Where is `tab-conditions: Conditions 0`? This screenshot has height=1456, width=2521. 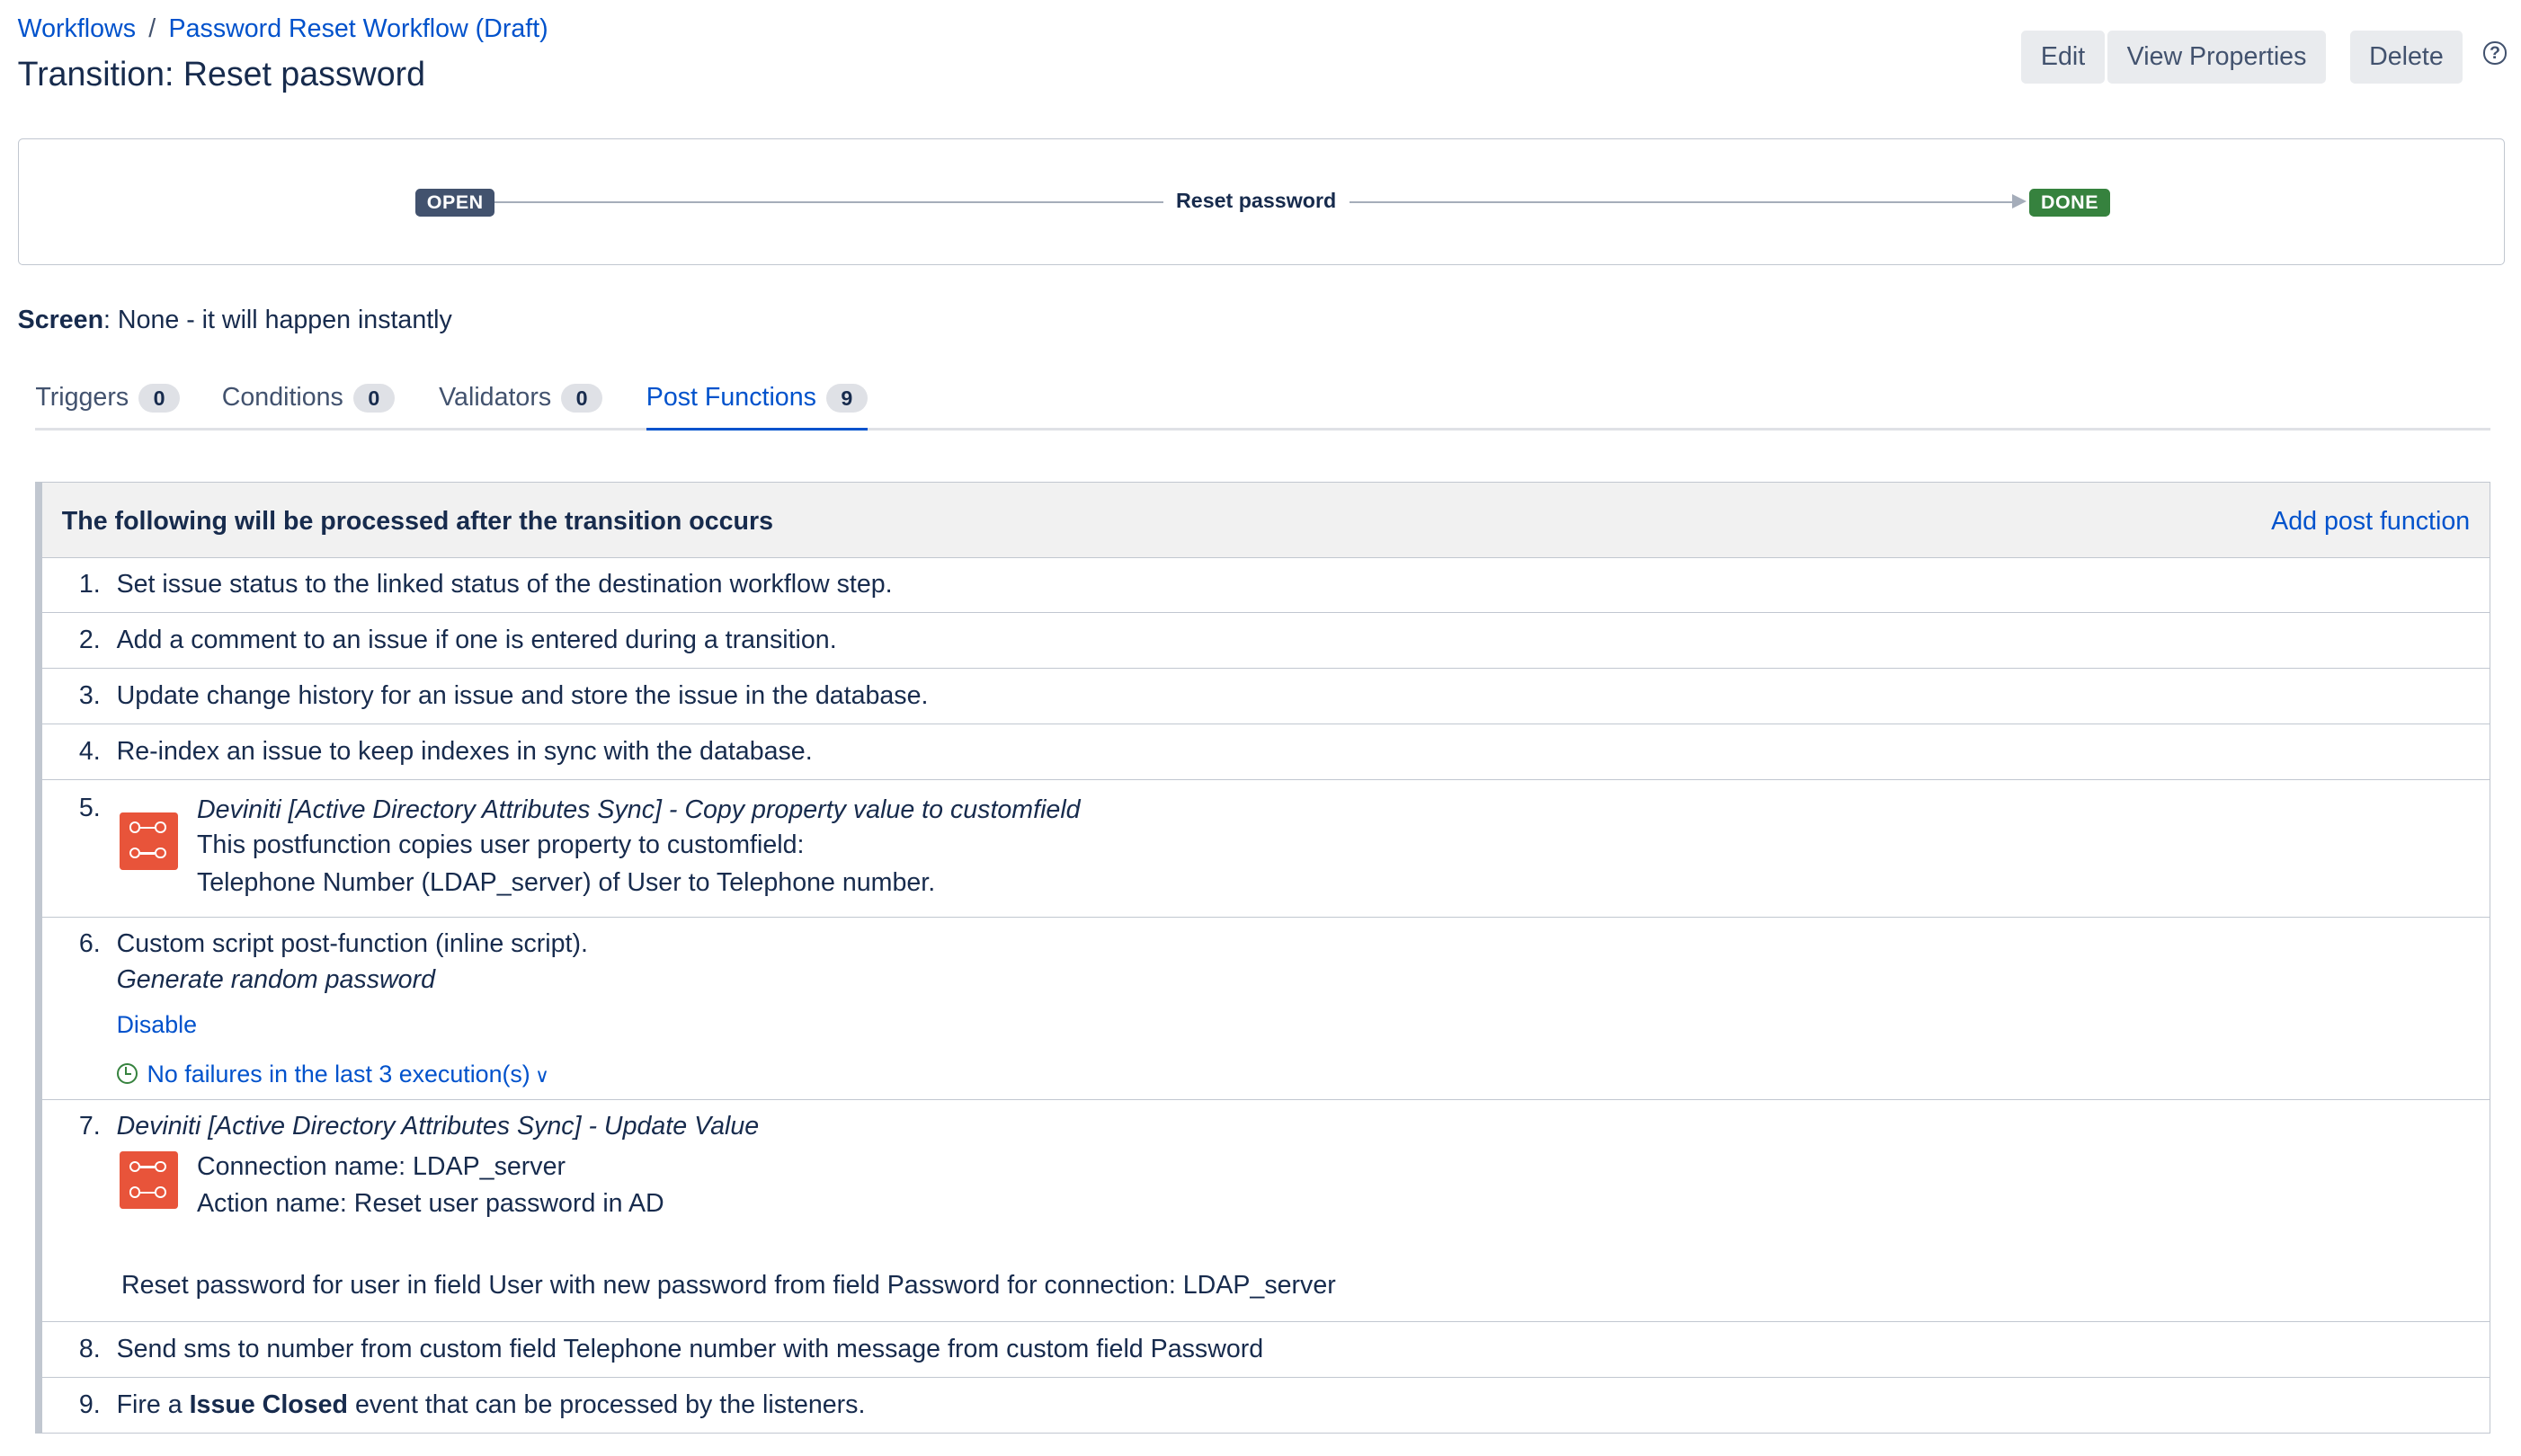
tab-conditions: Conditions 0 is located at coordinates (308, 405).